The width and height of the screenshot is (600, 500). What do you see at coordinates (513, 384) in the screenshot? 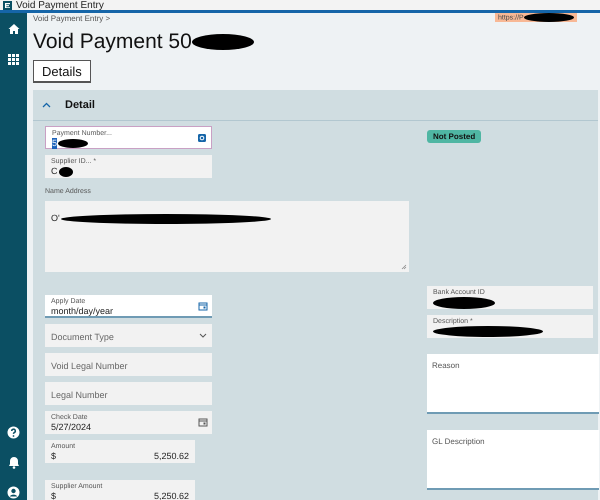
I see `reason-field: Reason` at bounding box center [513, 384].